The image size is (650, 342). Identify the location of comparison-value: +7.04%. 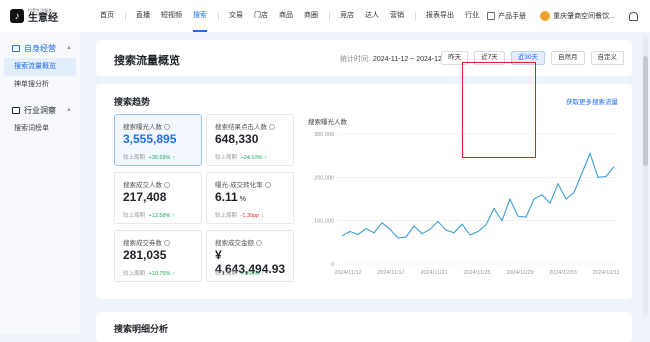
(250, 274).